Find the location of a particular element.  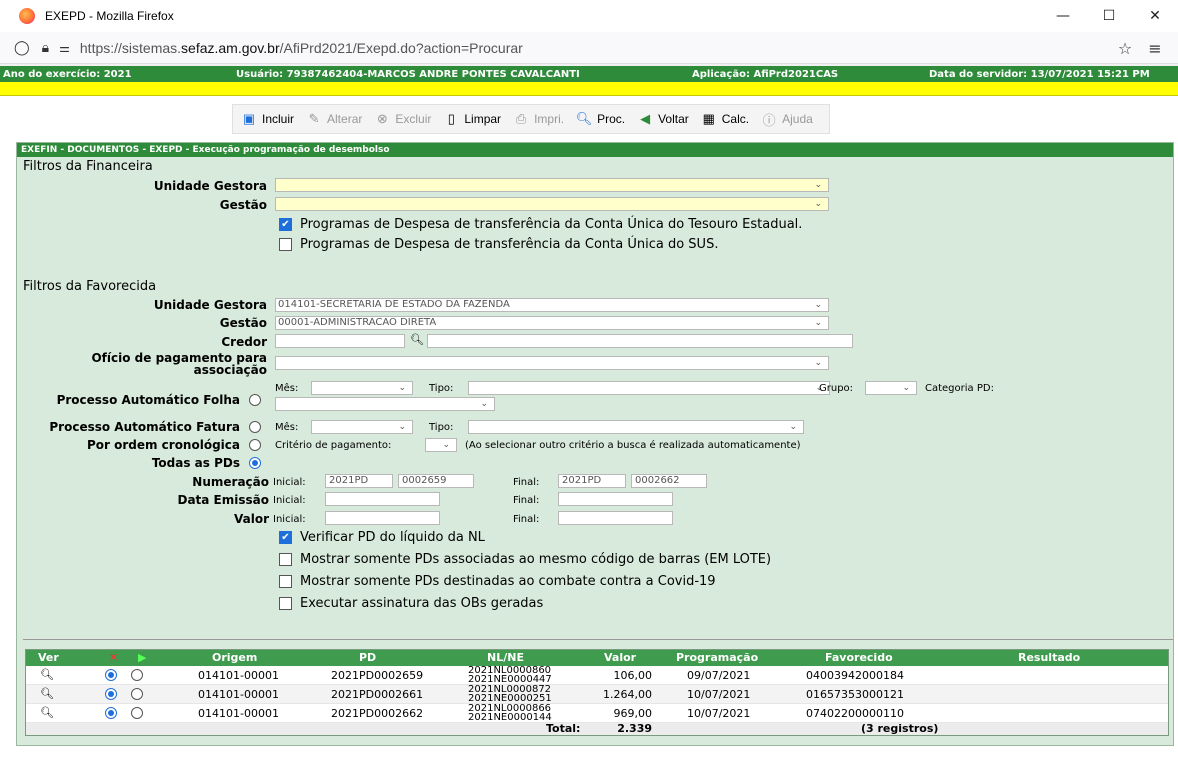

cell-pd: 2021PD0002661 is located at coordinates (377, 694).